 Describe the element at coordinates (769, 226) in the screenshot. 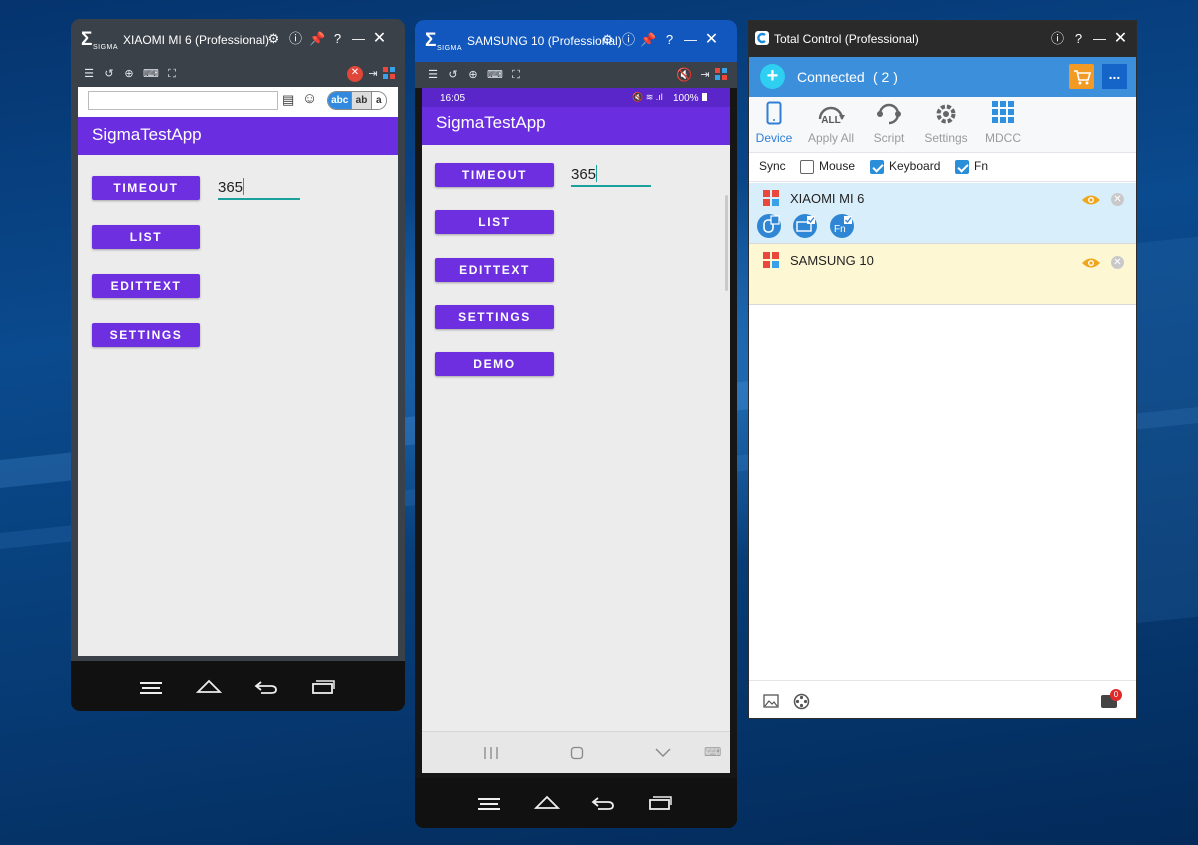

I see `mouse-sync-icon` at that location.